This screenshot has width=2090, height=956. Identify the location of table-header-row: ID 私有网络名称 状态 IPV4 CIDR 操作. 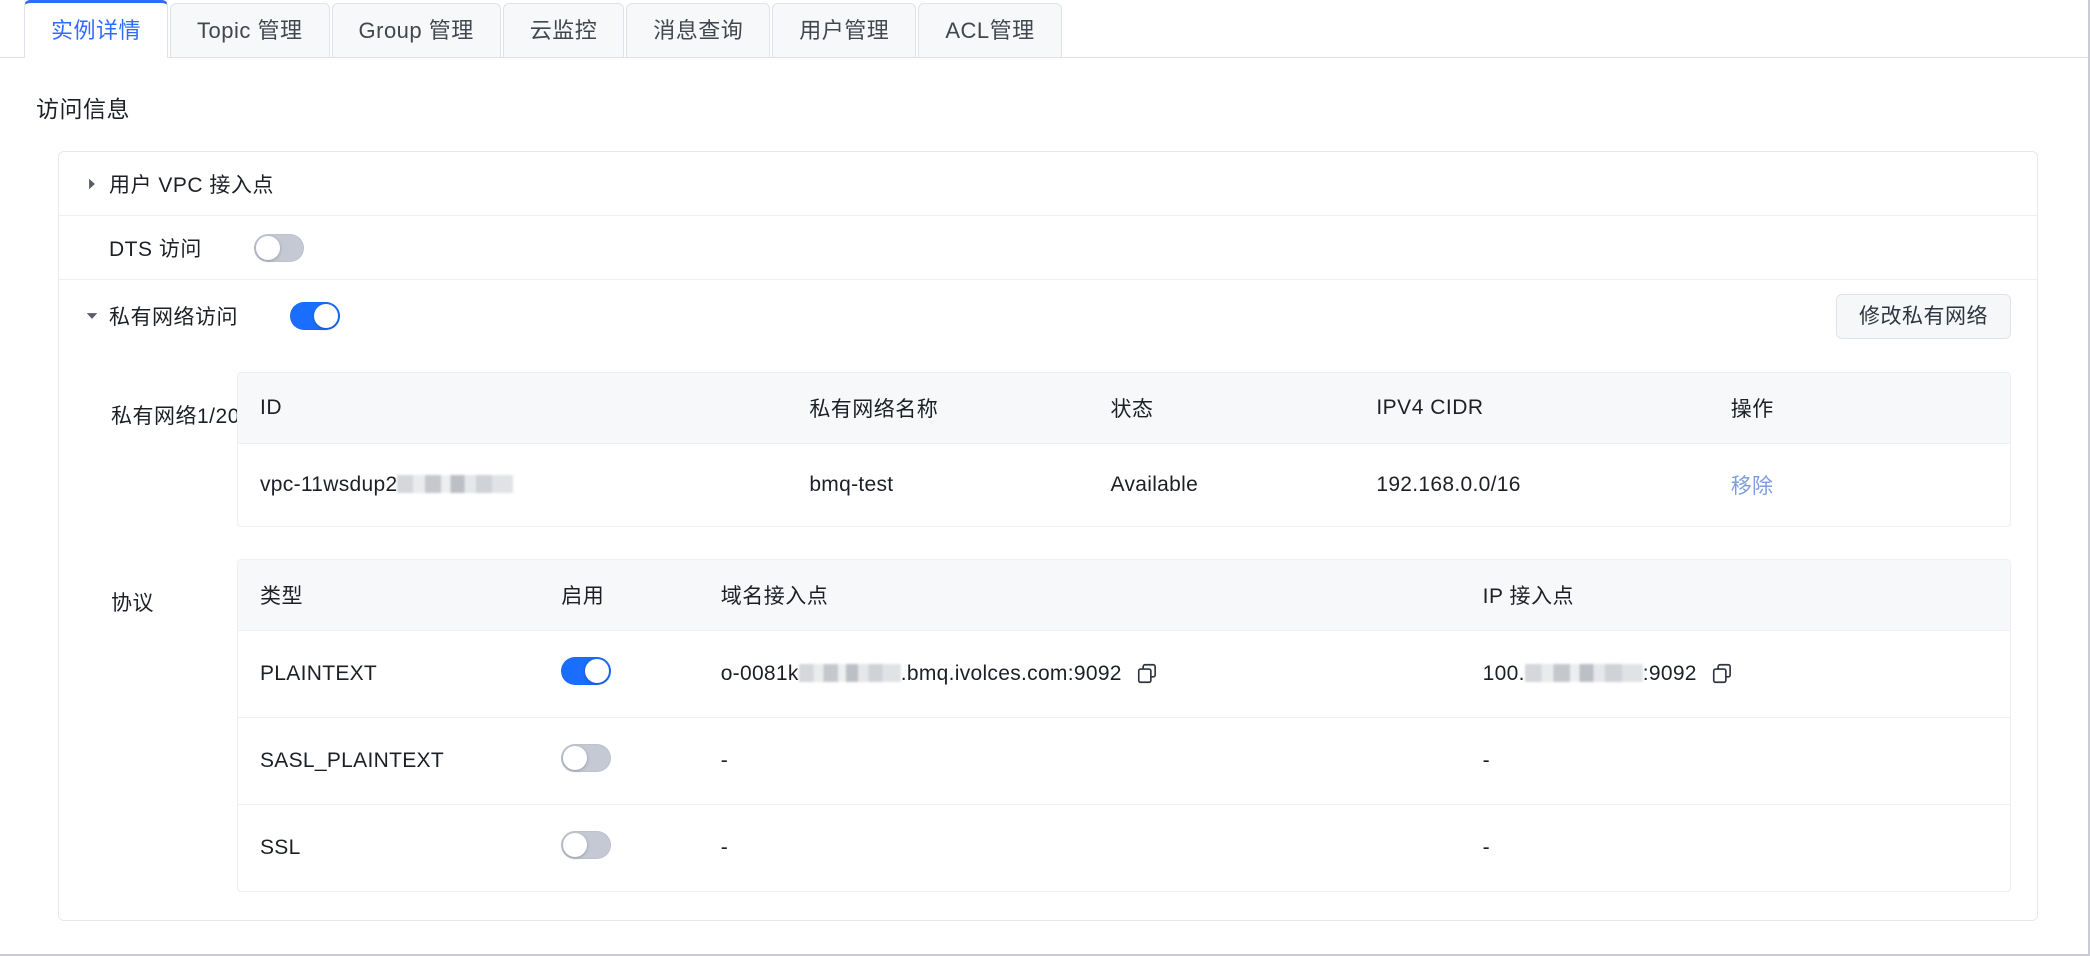
(1124, 408).